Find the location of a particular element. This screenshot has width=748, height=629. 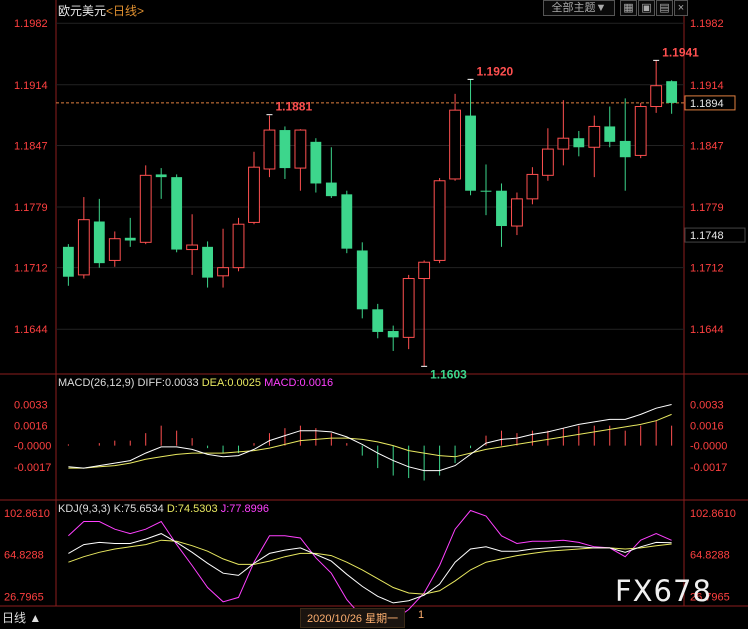

price-tick-label-left: 1.1982 is located at coordinates (31, 24).